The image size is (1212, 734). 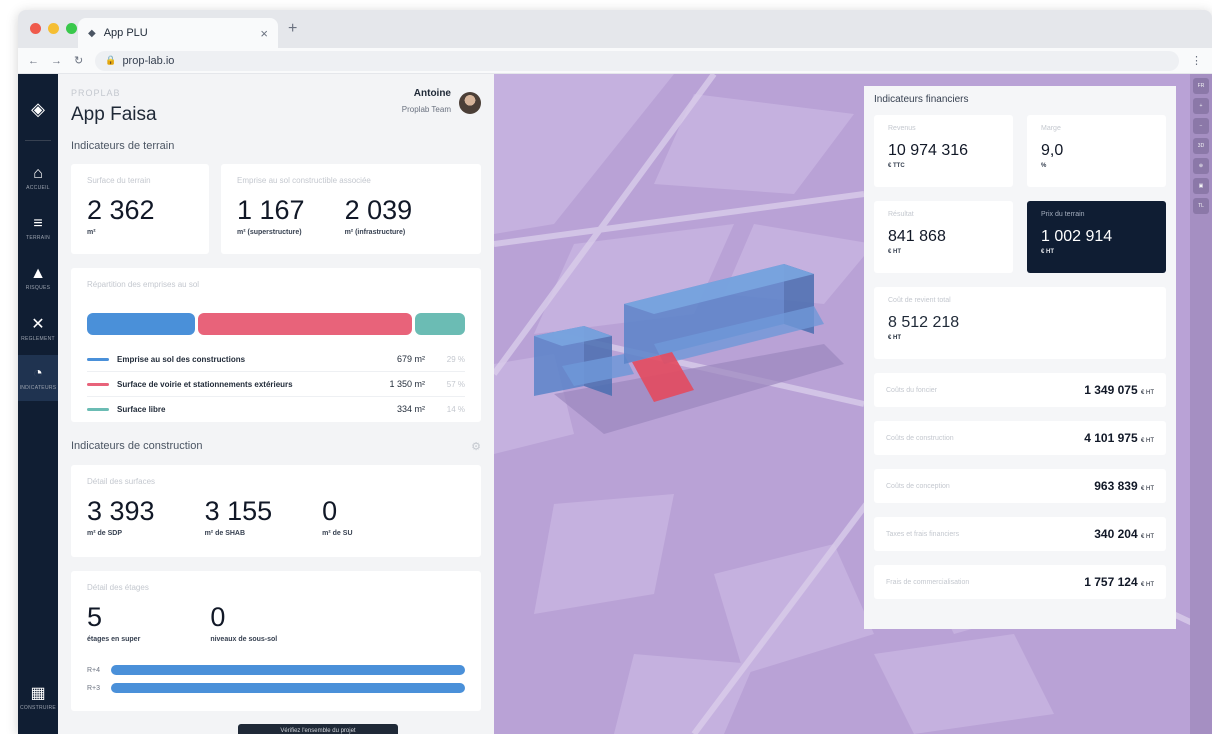 What do you see at coordinates (91, 232) in the screenshot?
I see `surface-unit: m²` at bounding box center [91, 232].